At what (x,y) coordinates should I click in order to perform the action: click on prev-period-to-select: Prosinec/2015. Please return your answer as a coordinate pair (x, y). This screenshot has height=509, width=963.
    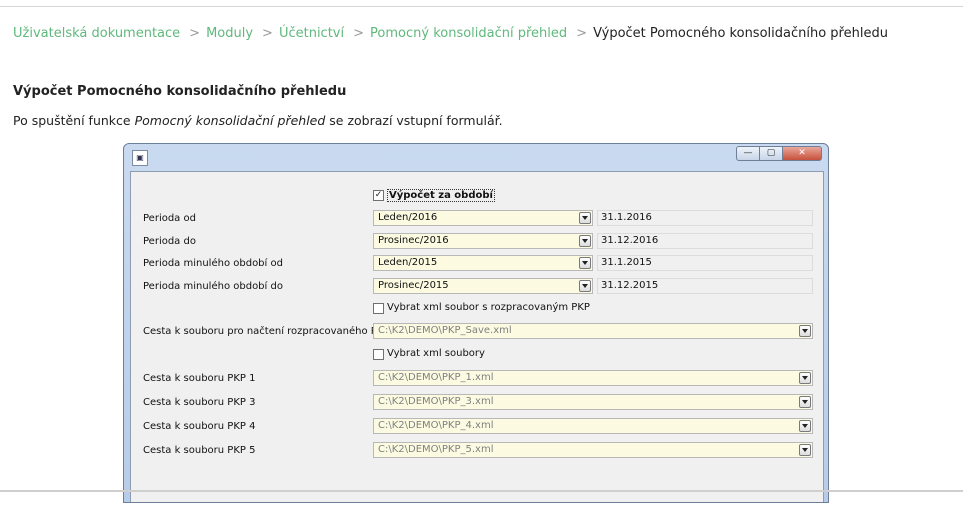
    Looking at the image, I should click on (483, 286).